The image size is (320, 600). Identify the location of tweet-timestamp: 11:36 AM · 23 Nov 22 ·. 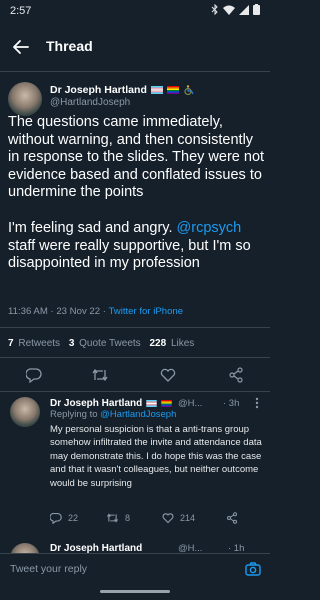
(57, 311).